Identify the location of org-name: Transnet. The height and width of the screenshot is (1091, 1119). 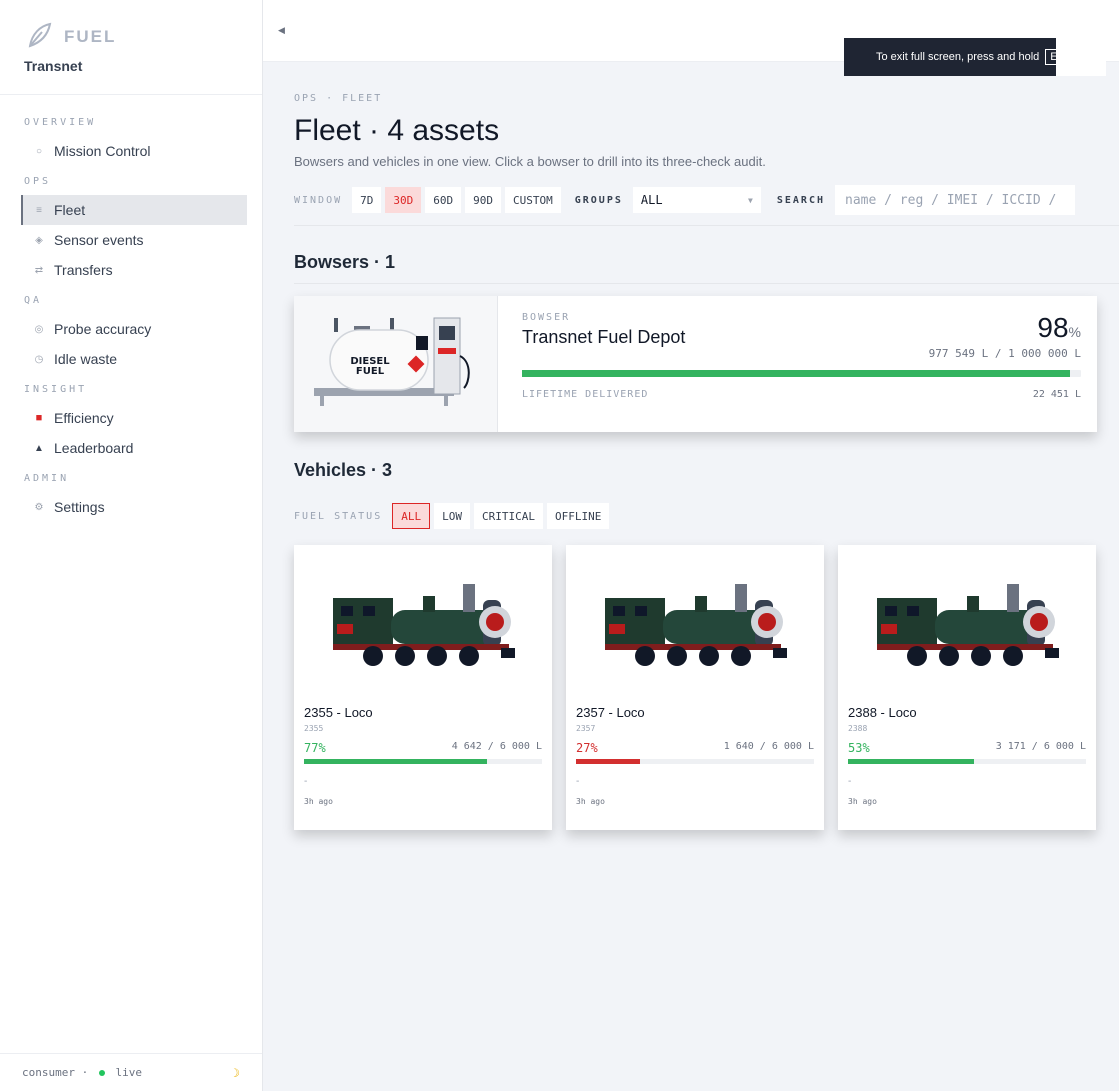
(53, 66).